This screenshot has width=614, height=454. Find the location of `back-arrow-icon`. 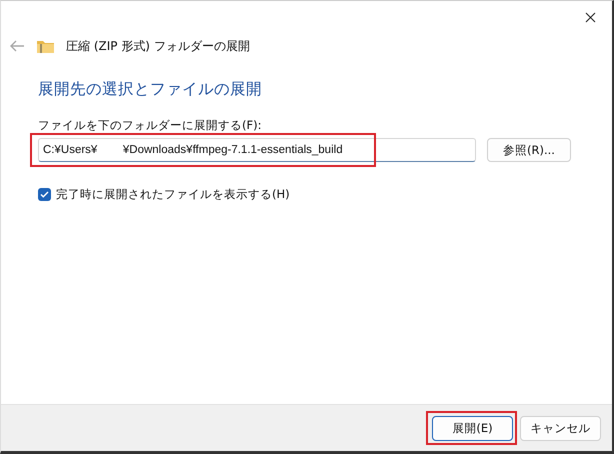

back-arrow-icon is located at coordinates (17, 46).